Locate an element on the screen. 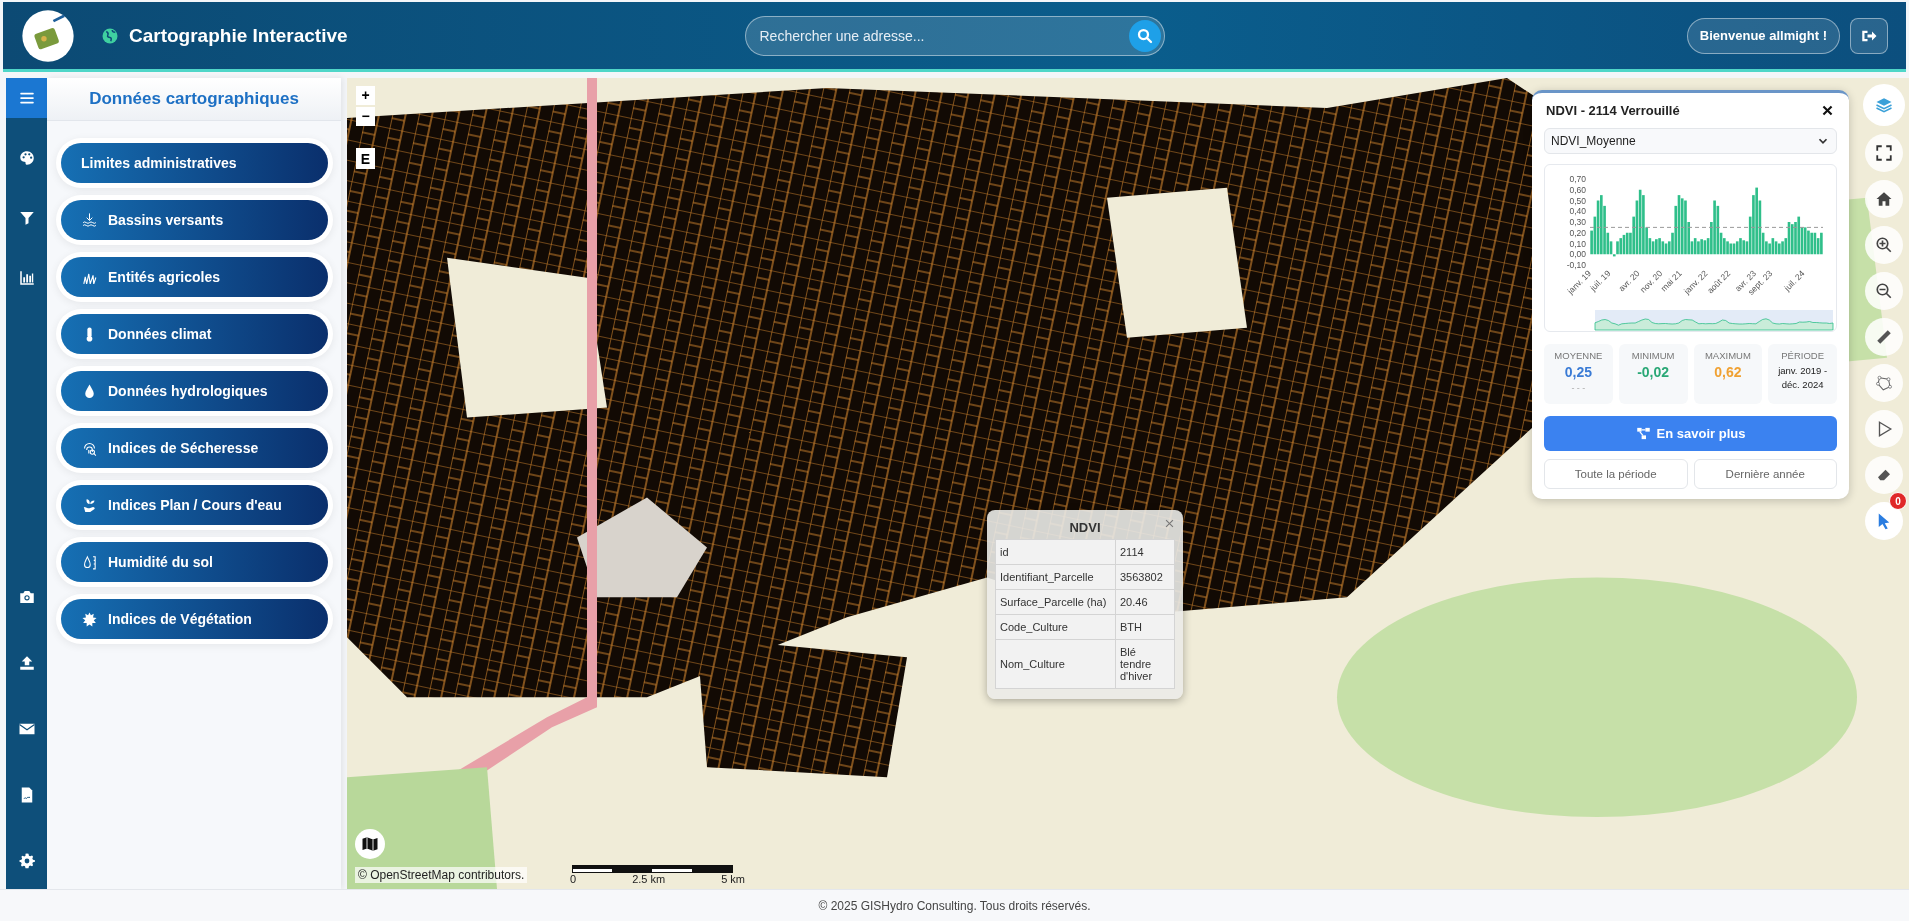 This screenshot has height=921, width=1909. search-icon is located at coordinates (1144, 35).